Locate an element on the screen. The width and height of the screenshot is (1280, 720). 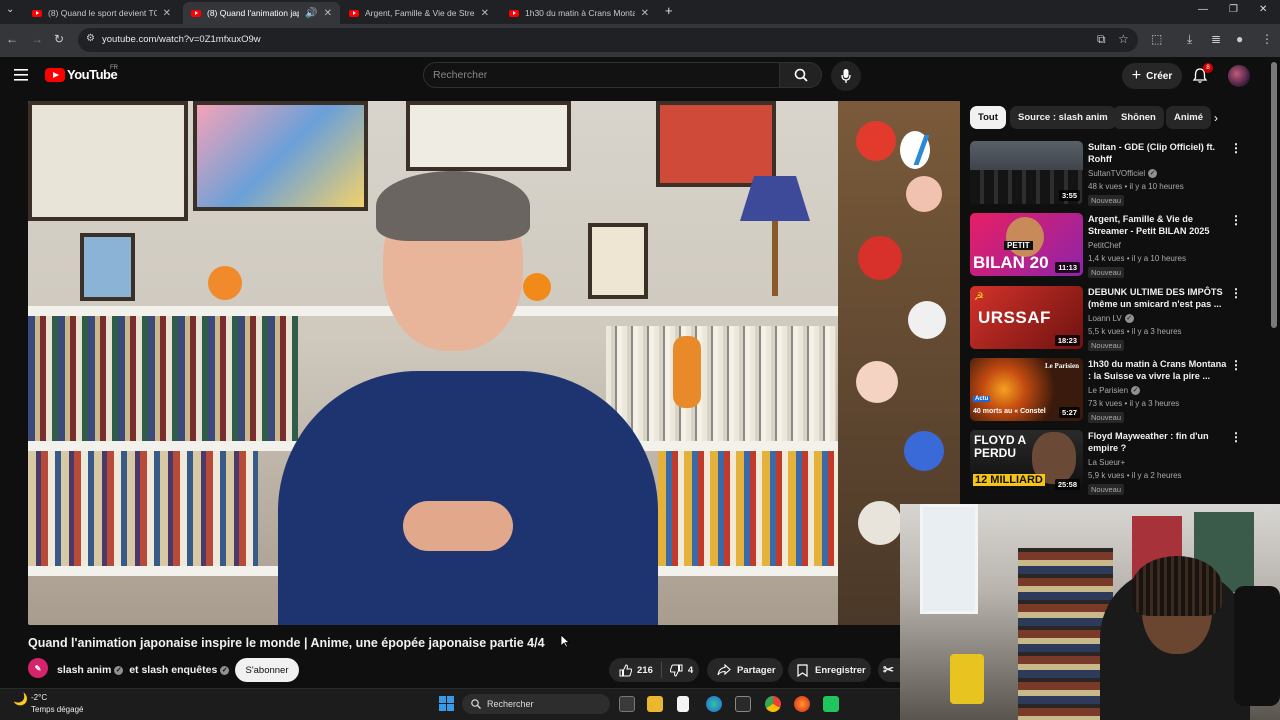
back-icon: ← is located at coordinates (12, 39).